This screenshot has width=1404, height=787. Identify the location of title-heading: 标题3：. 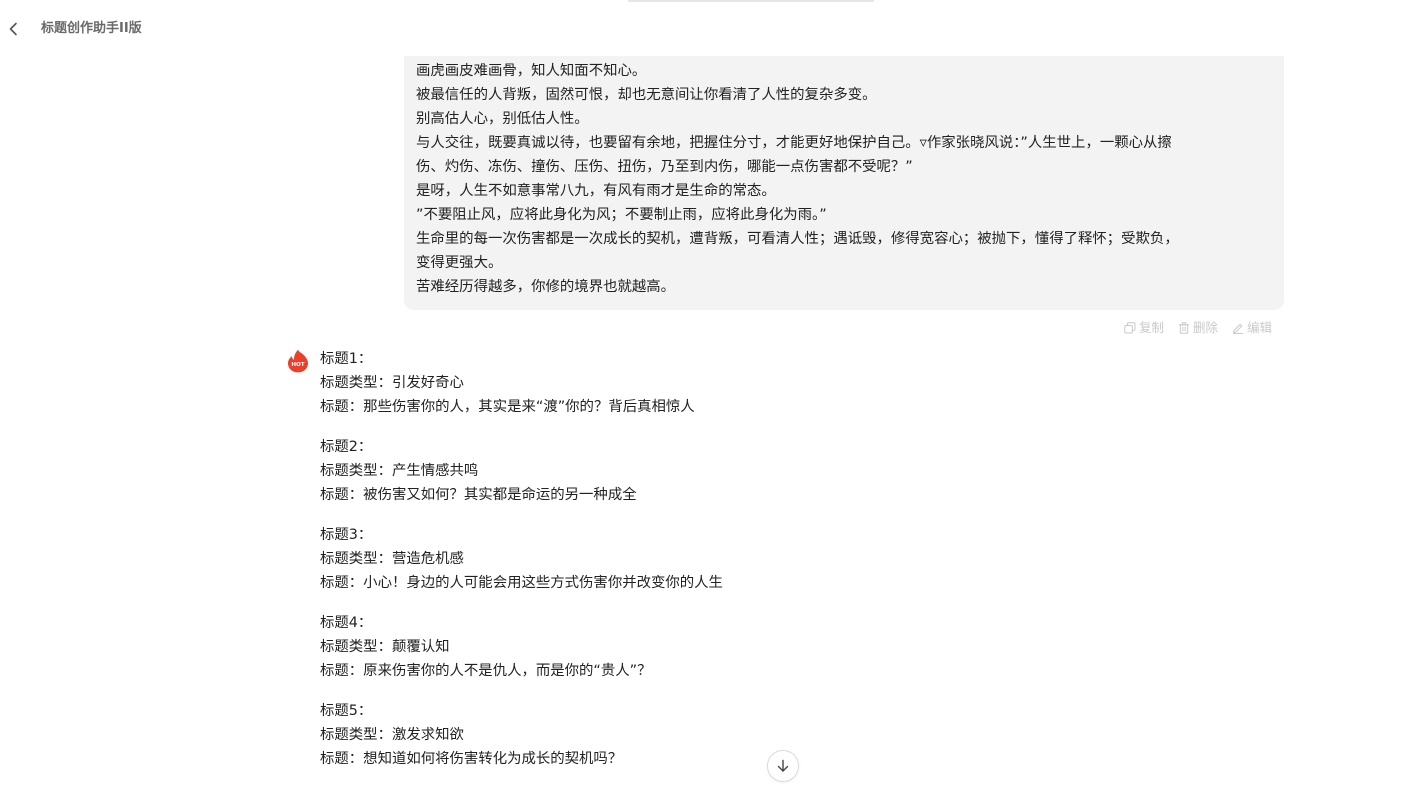
(346, 535).